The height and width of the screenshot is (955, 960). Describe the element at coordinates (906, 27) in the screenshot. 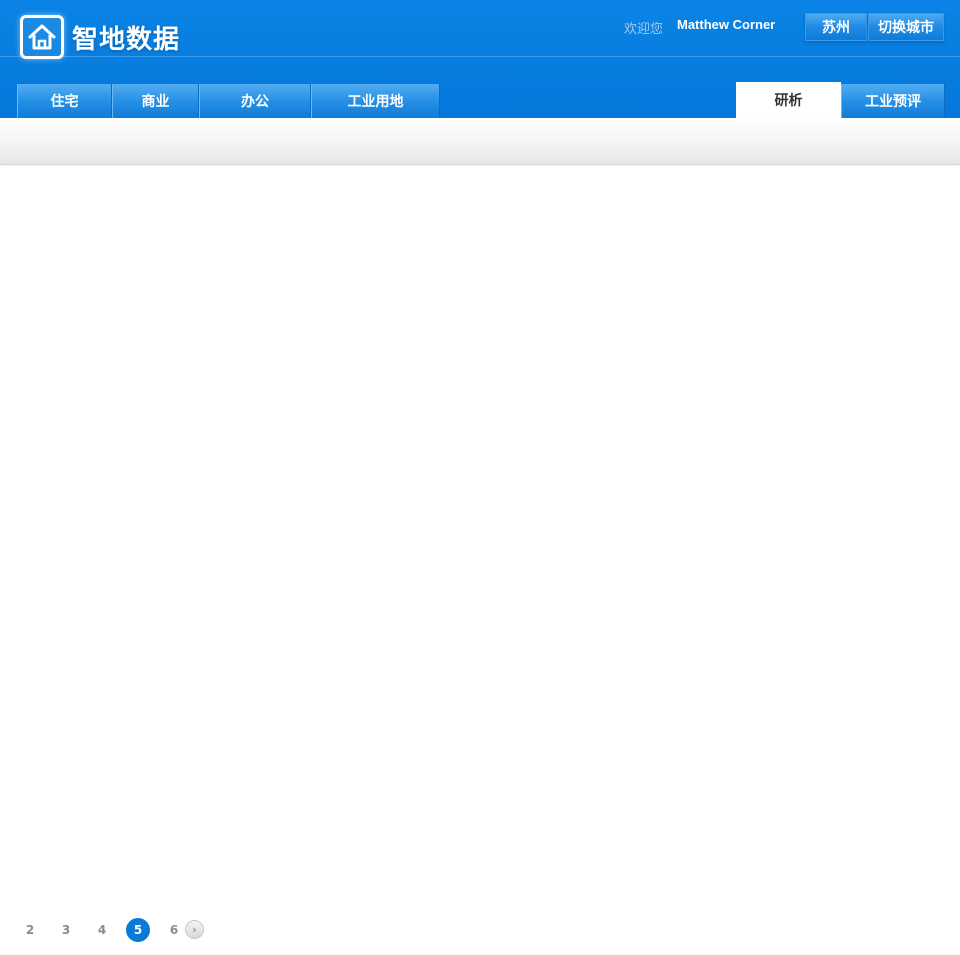

I see `switch-city-button: 切换城市` at that location.